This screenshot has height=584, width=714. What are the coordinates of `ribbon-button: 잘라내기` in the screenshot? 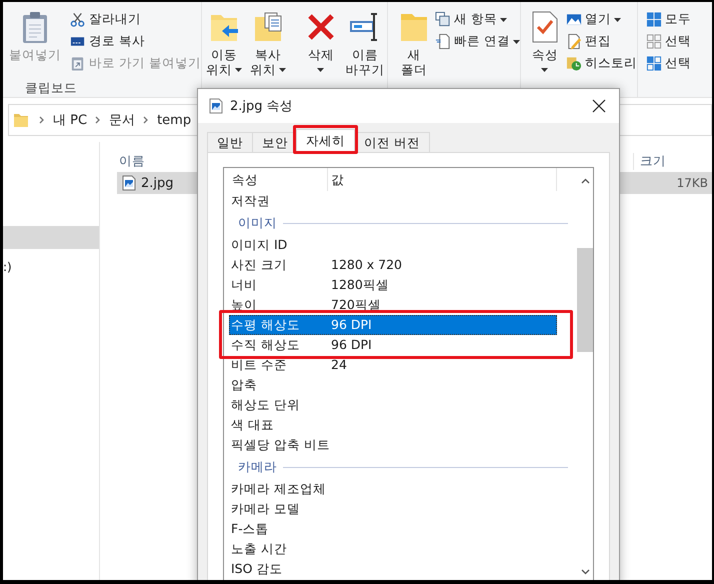 It's located at (135, 19).